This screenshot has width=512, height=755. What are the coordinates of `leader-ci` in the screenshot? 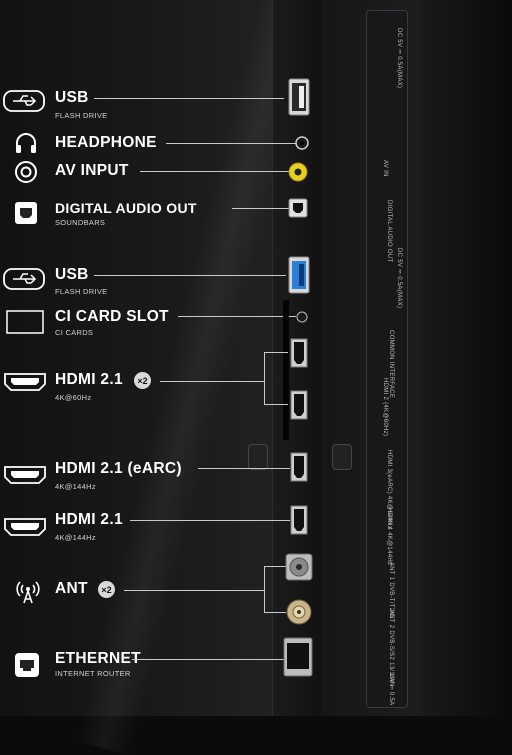 It's located at (237, 316).